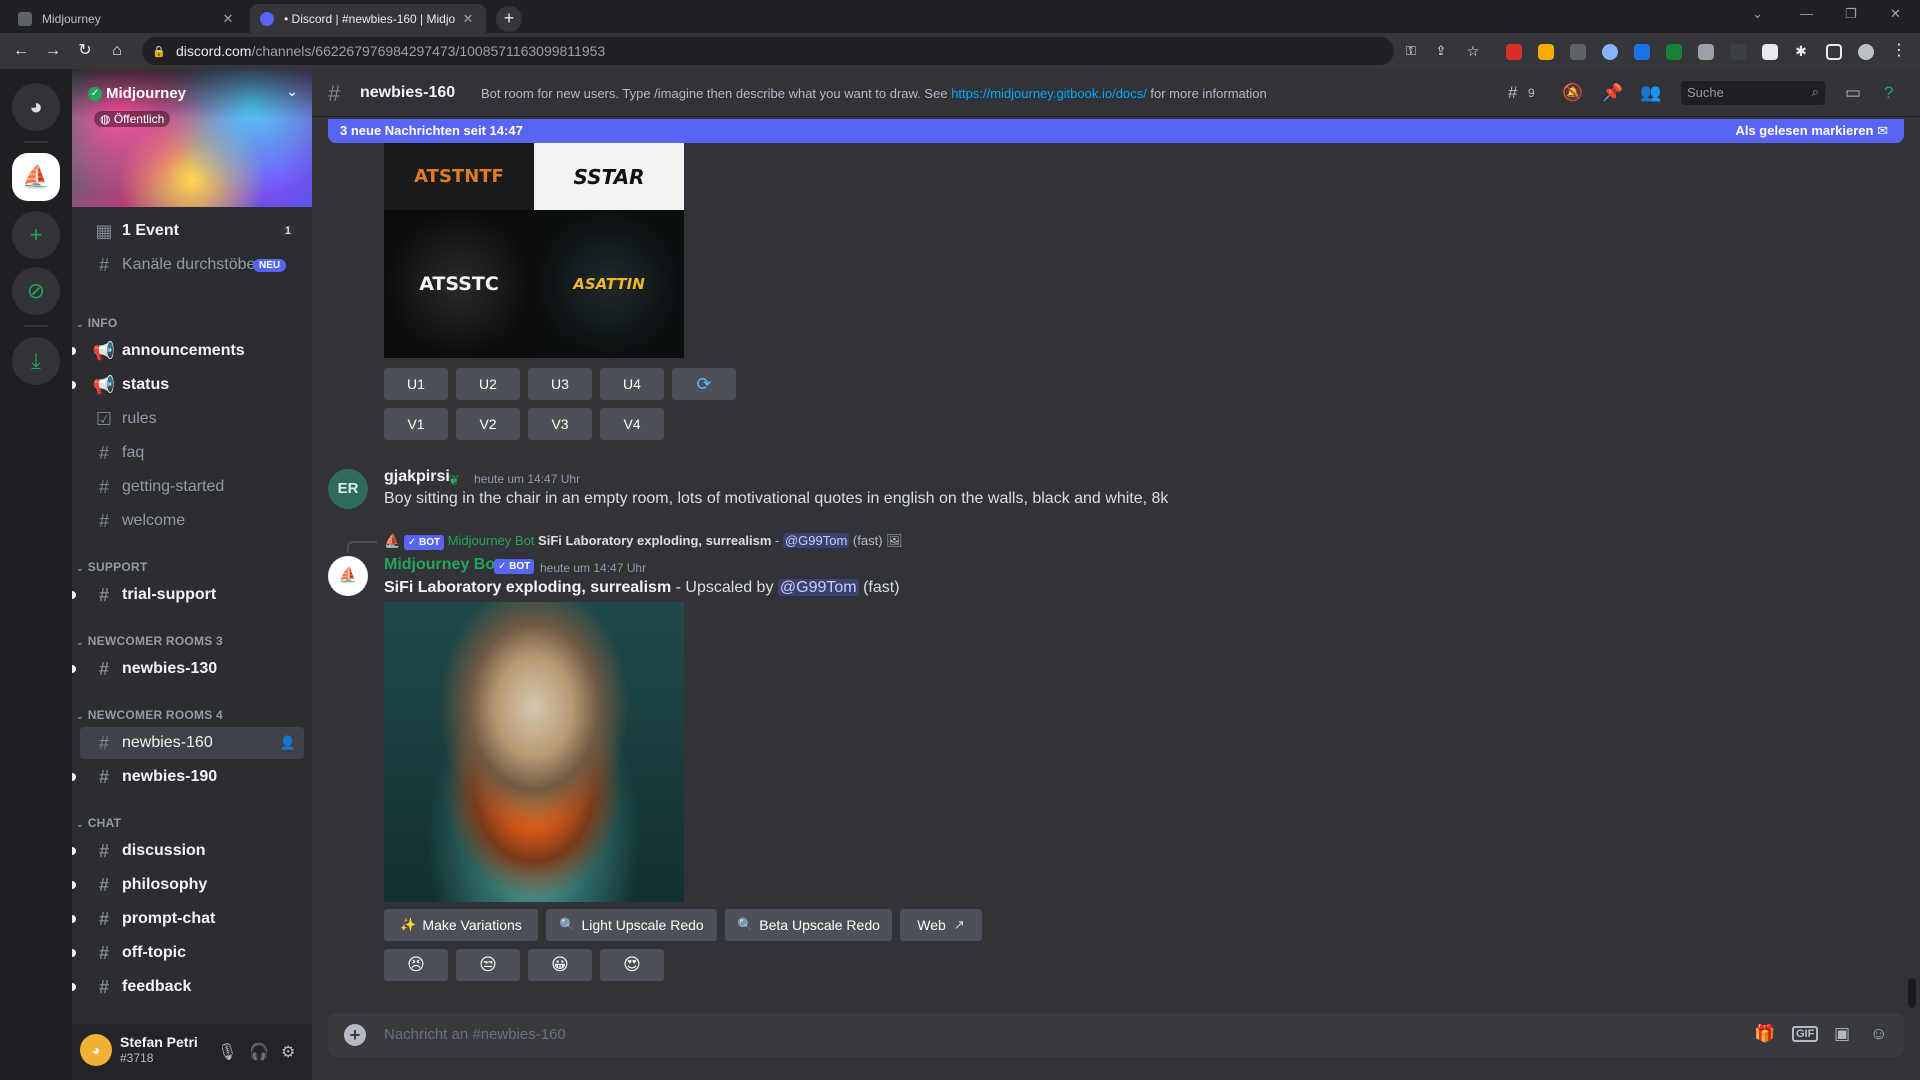  Describe the element at coordinates (1866, 52) in the screenshot. I see `profile-avatar-icon` at that location.